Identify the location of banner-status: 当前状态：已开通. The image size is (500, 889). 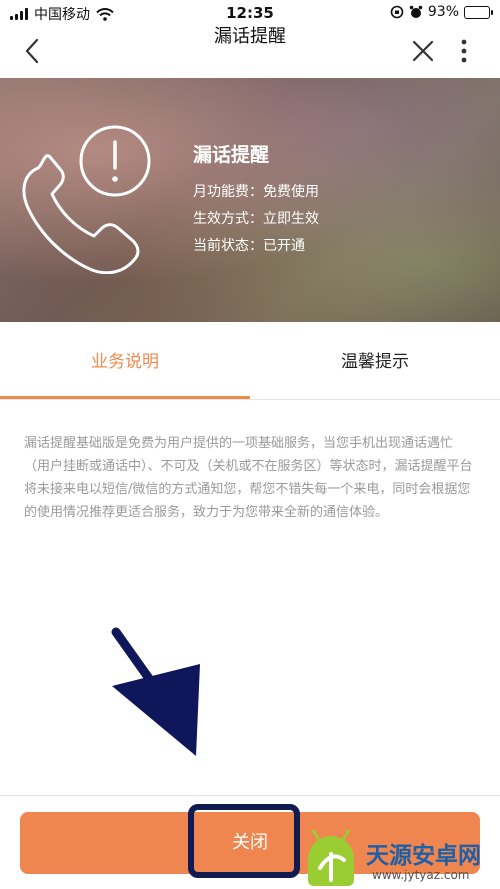
(249, 246).